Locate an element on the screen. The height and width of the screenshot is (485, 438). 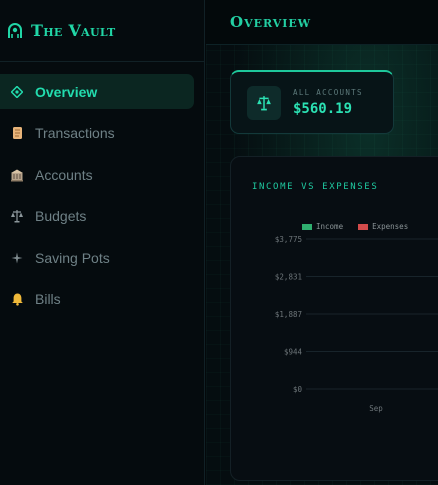
sidebar-item-label: Saving Pots is located at coordinates (72, 257).